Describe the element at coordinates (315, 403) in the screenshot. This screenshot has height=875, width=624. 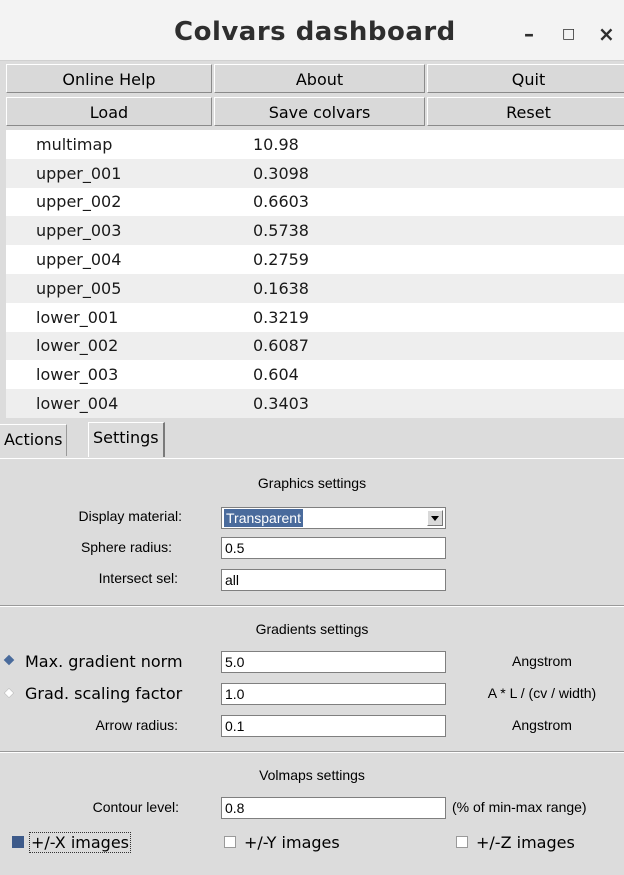
I see `list-item: lower_004 0.3403` at that location.